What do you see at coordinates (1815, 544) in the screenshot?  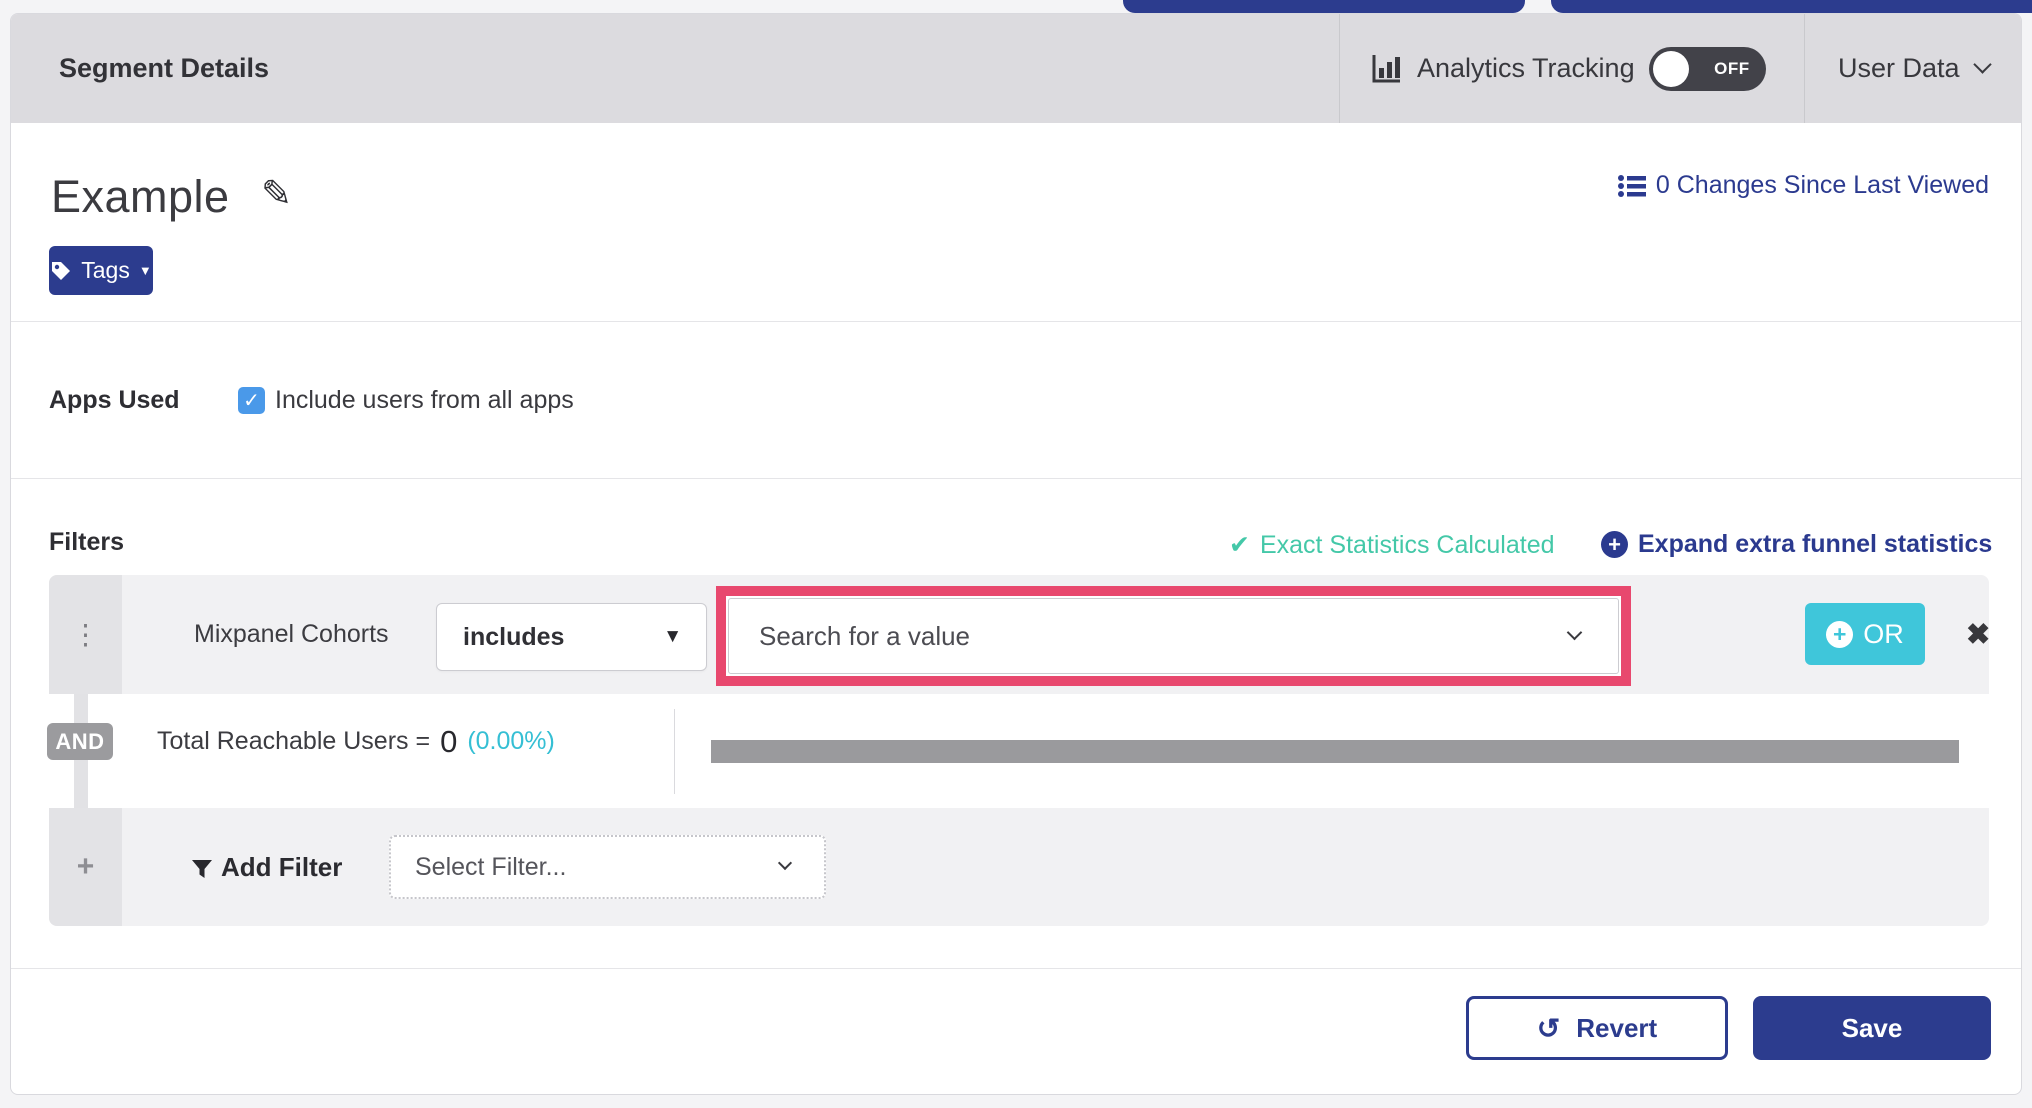 I see `expand-funnel-statistics-label: Expand extra funnel statistics` at bounding box center [1815, 544].